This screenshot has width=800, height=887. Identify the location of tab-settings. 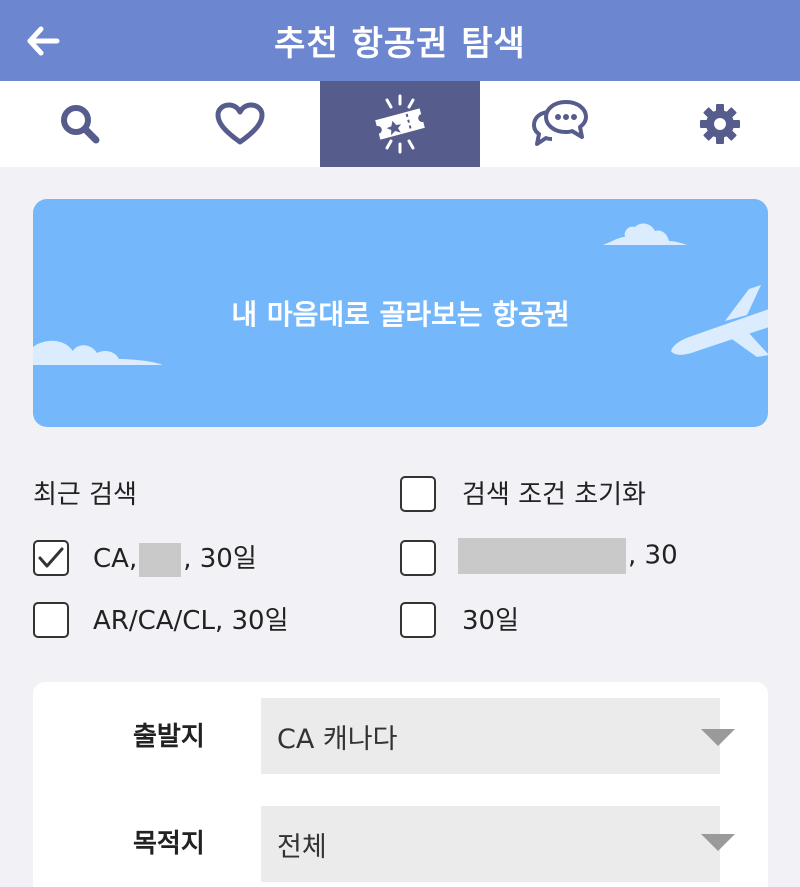
(720, 124).